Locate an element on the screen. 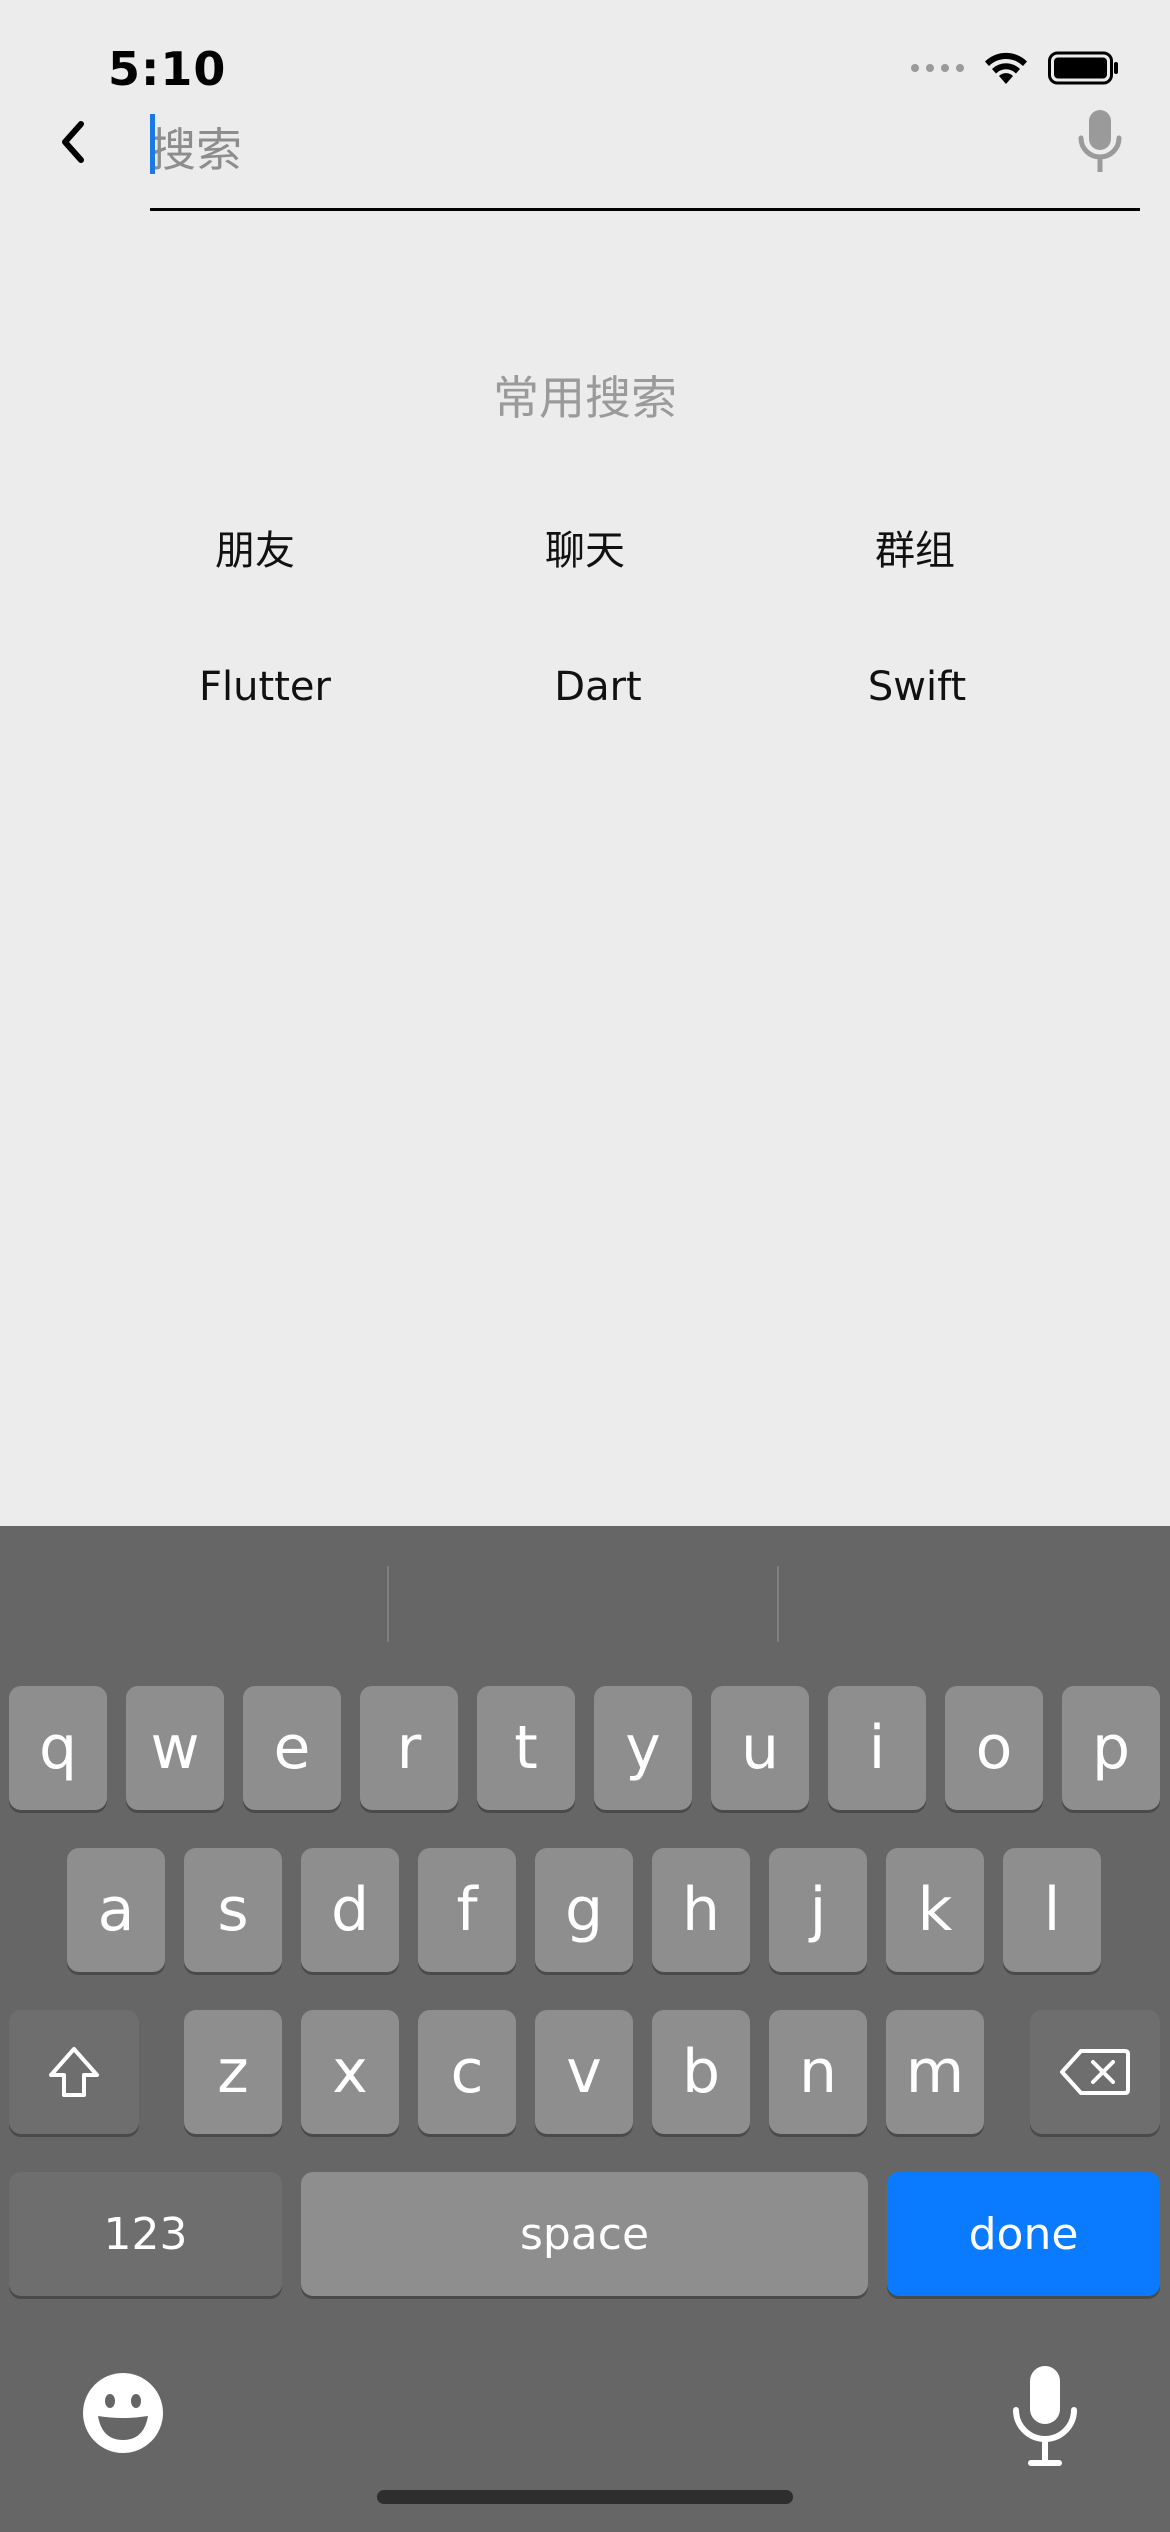  key-x: x is located at coordinates (350, 2072).